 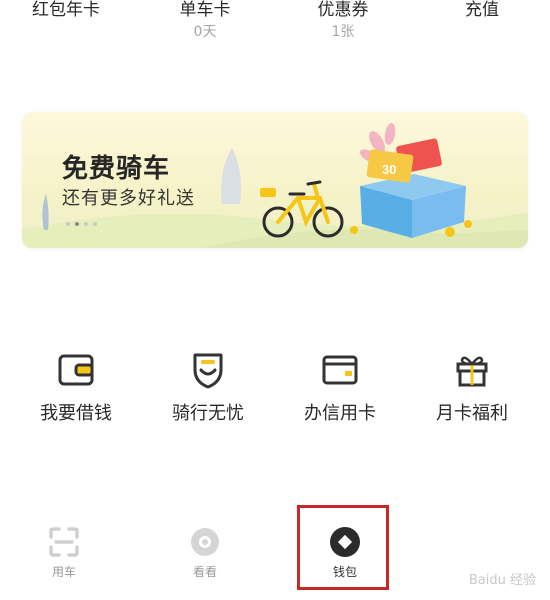 What do you see at coordinates (389, 169) in the screenshot?
I see `coupon-amount: 30` at bounding box center [389, 169].